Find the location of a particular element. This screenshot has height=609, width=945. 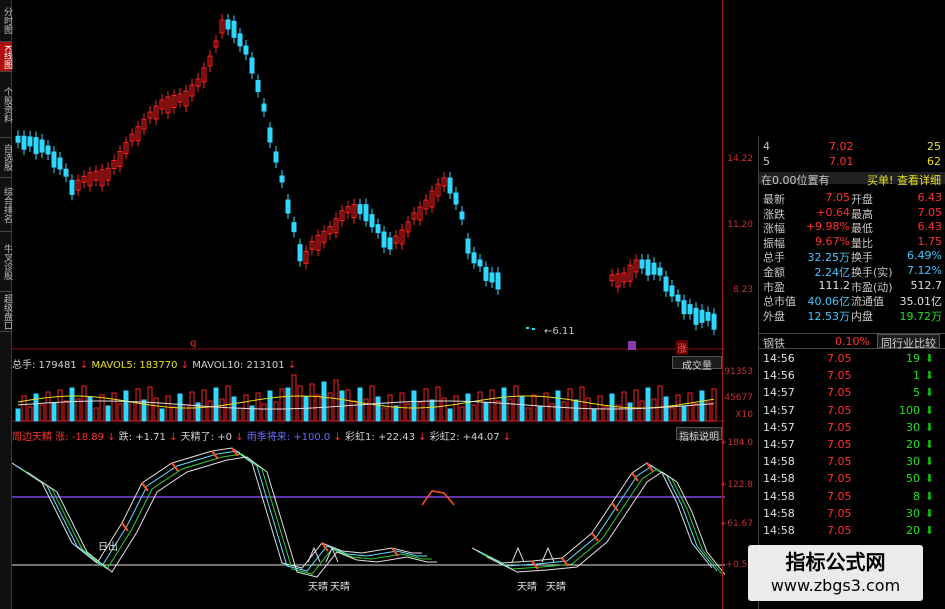

left-tab-0: 分时图 is located at coordinates (6, 21).